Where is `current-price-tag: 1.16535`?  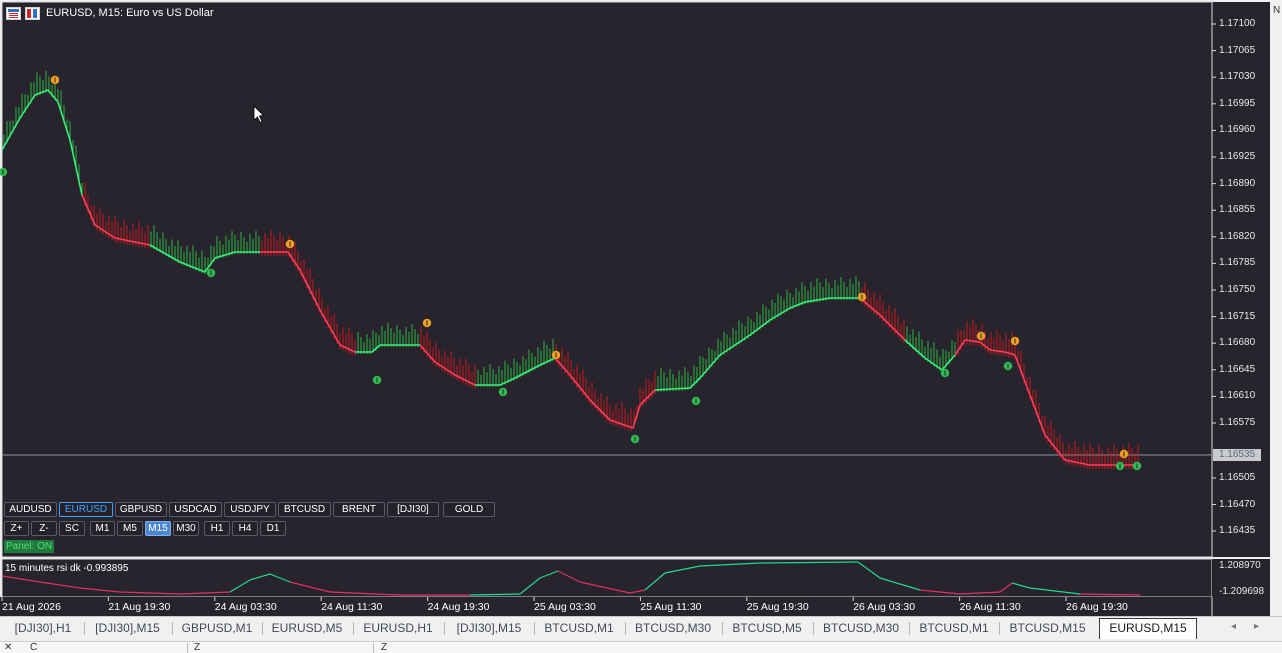
current-price-tag: 1.16535 is located at coordinates (1237, 455).